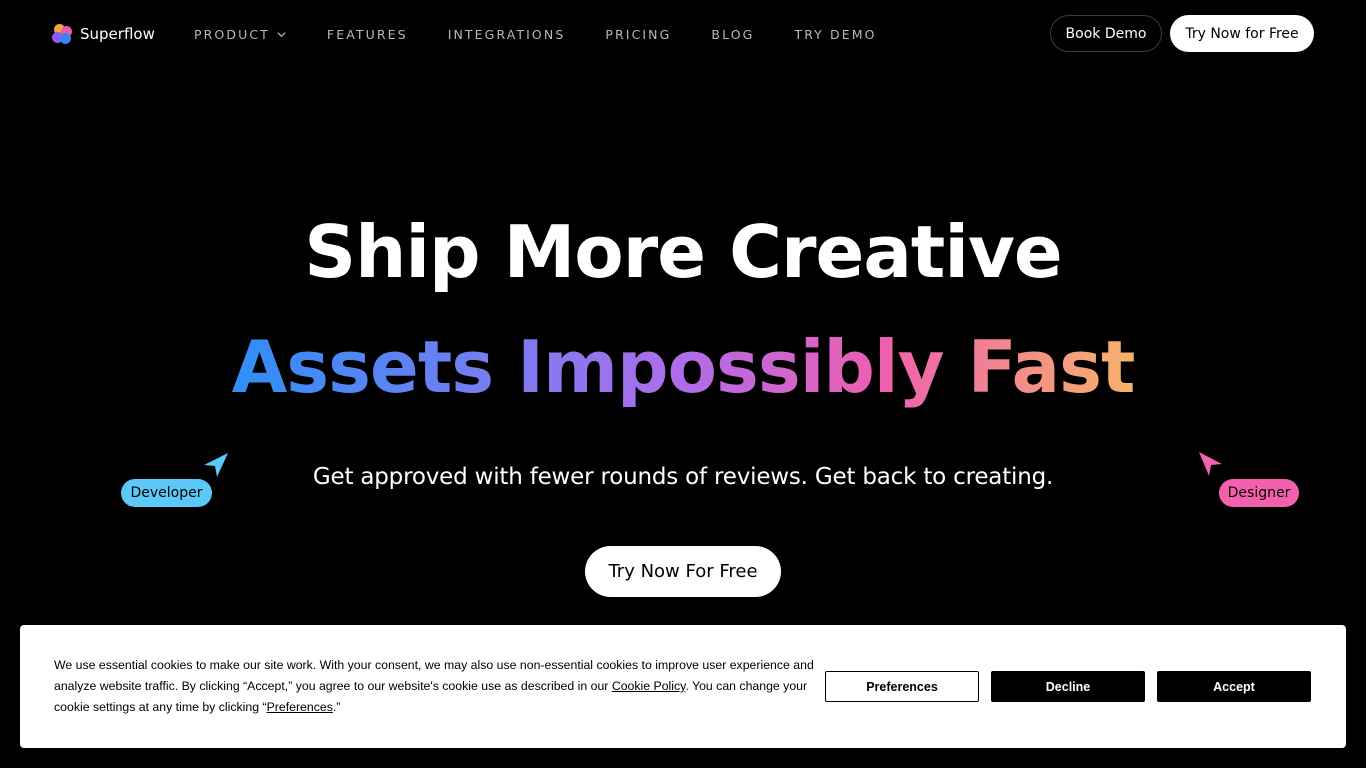 This screenshot has width=1366, height=768. What do you see at coordinates (232, 34) in the screenshot?
I see `nav-item-label: PRODUCT` at bounding box center [232, 34].